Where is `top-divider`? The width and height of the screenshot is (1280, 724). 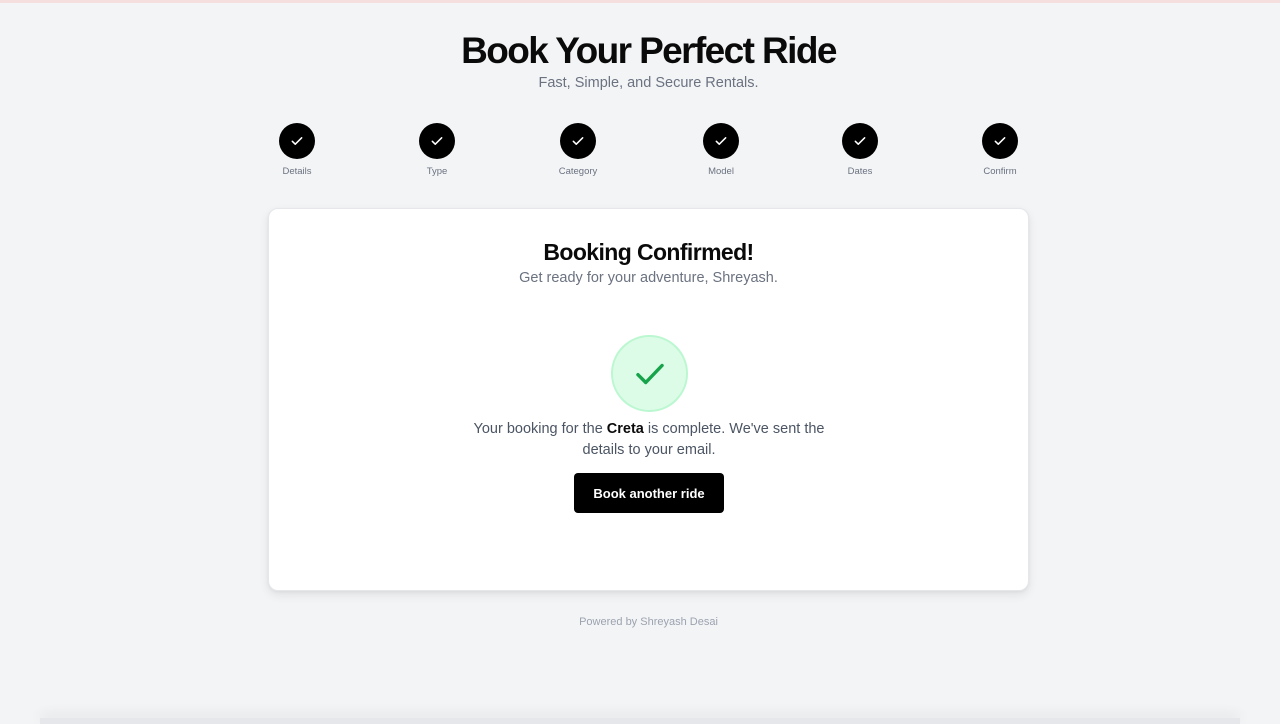
top-divider is located at coordinates (640, 1).